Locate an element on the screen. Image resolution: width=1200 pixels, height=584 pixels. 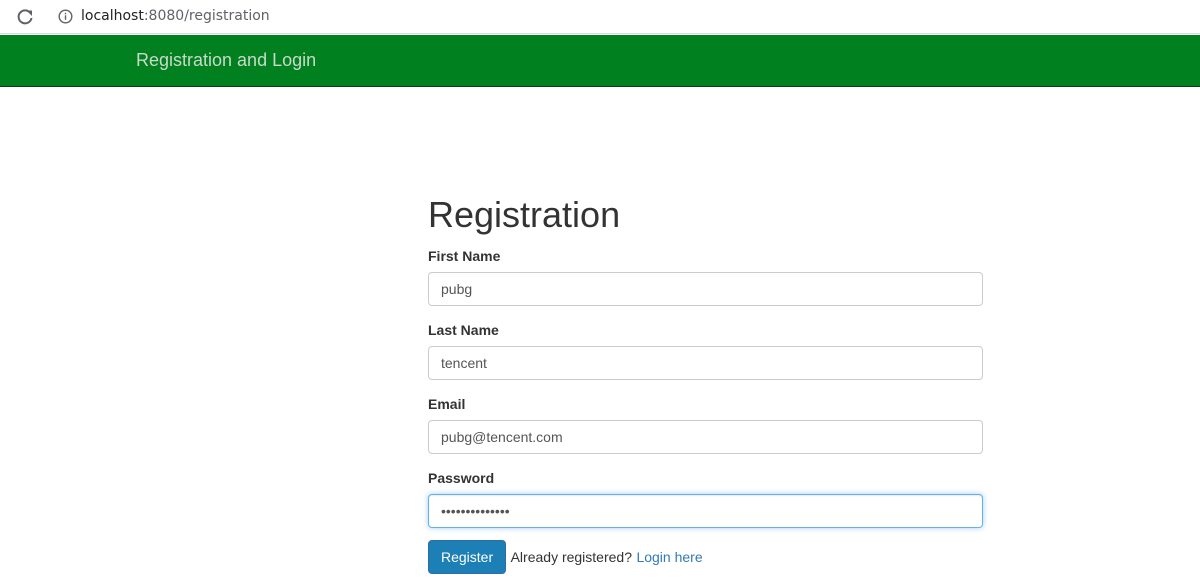
first-name-group: First Name is located at coordinates (705, 276).